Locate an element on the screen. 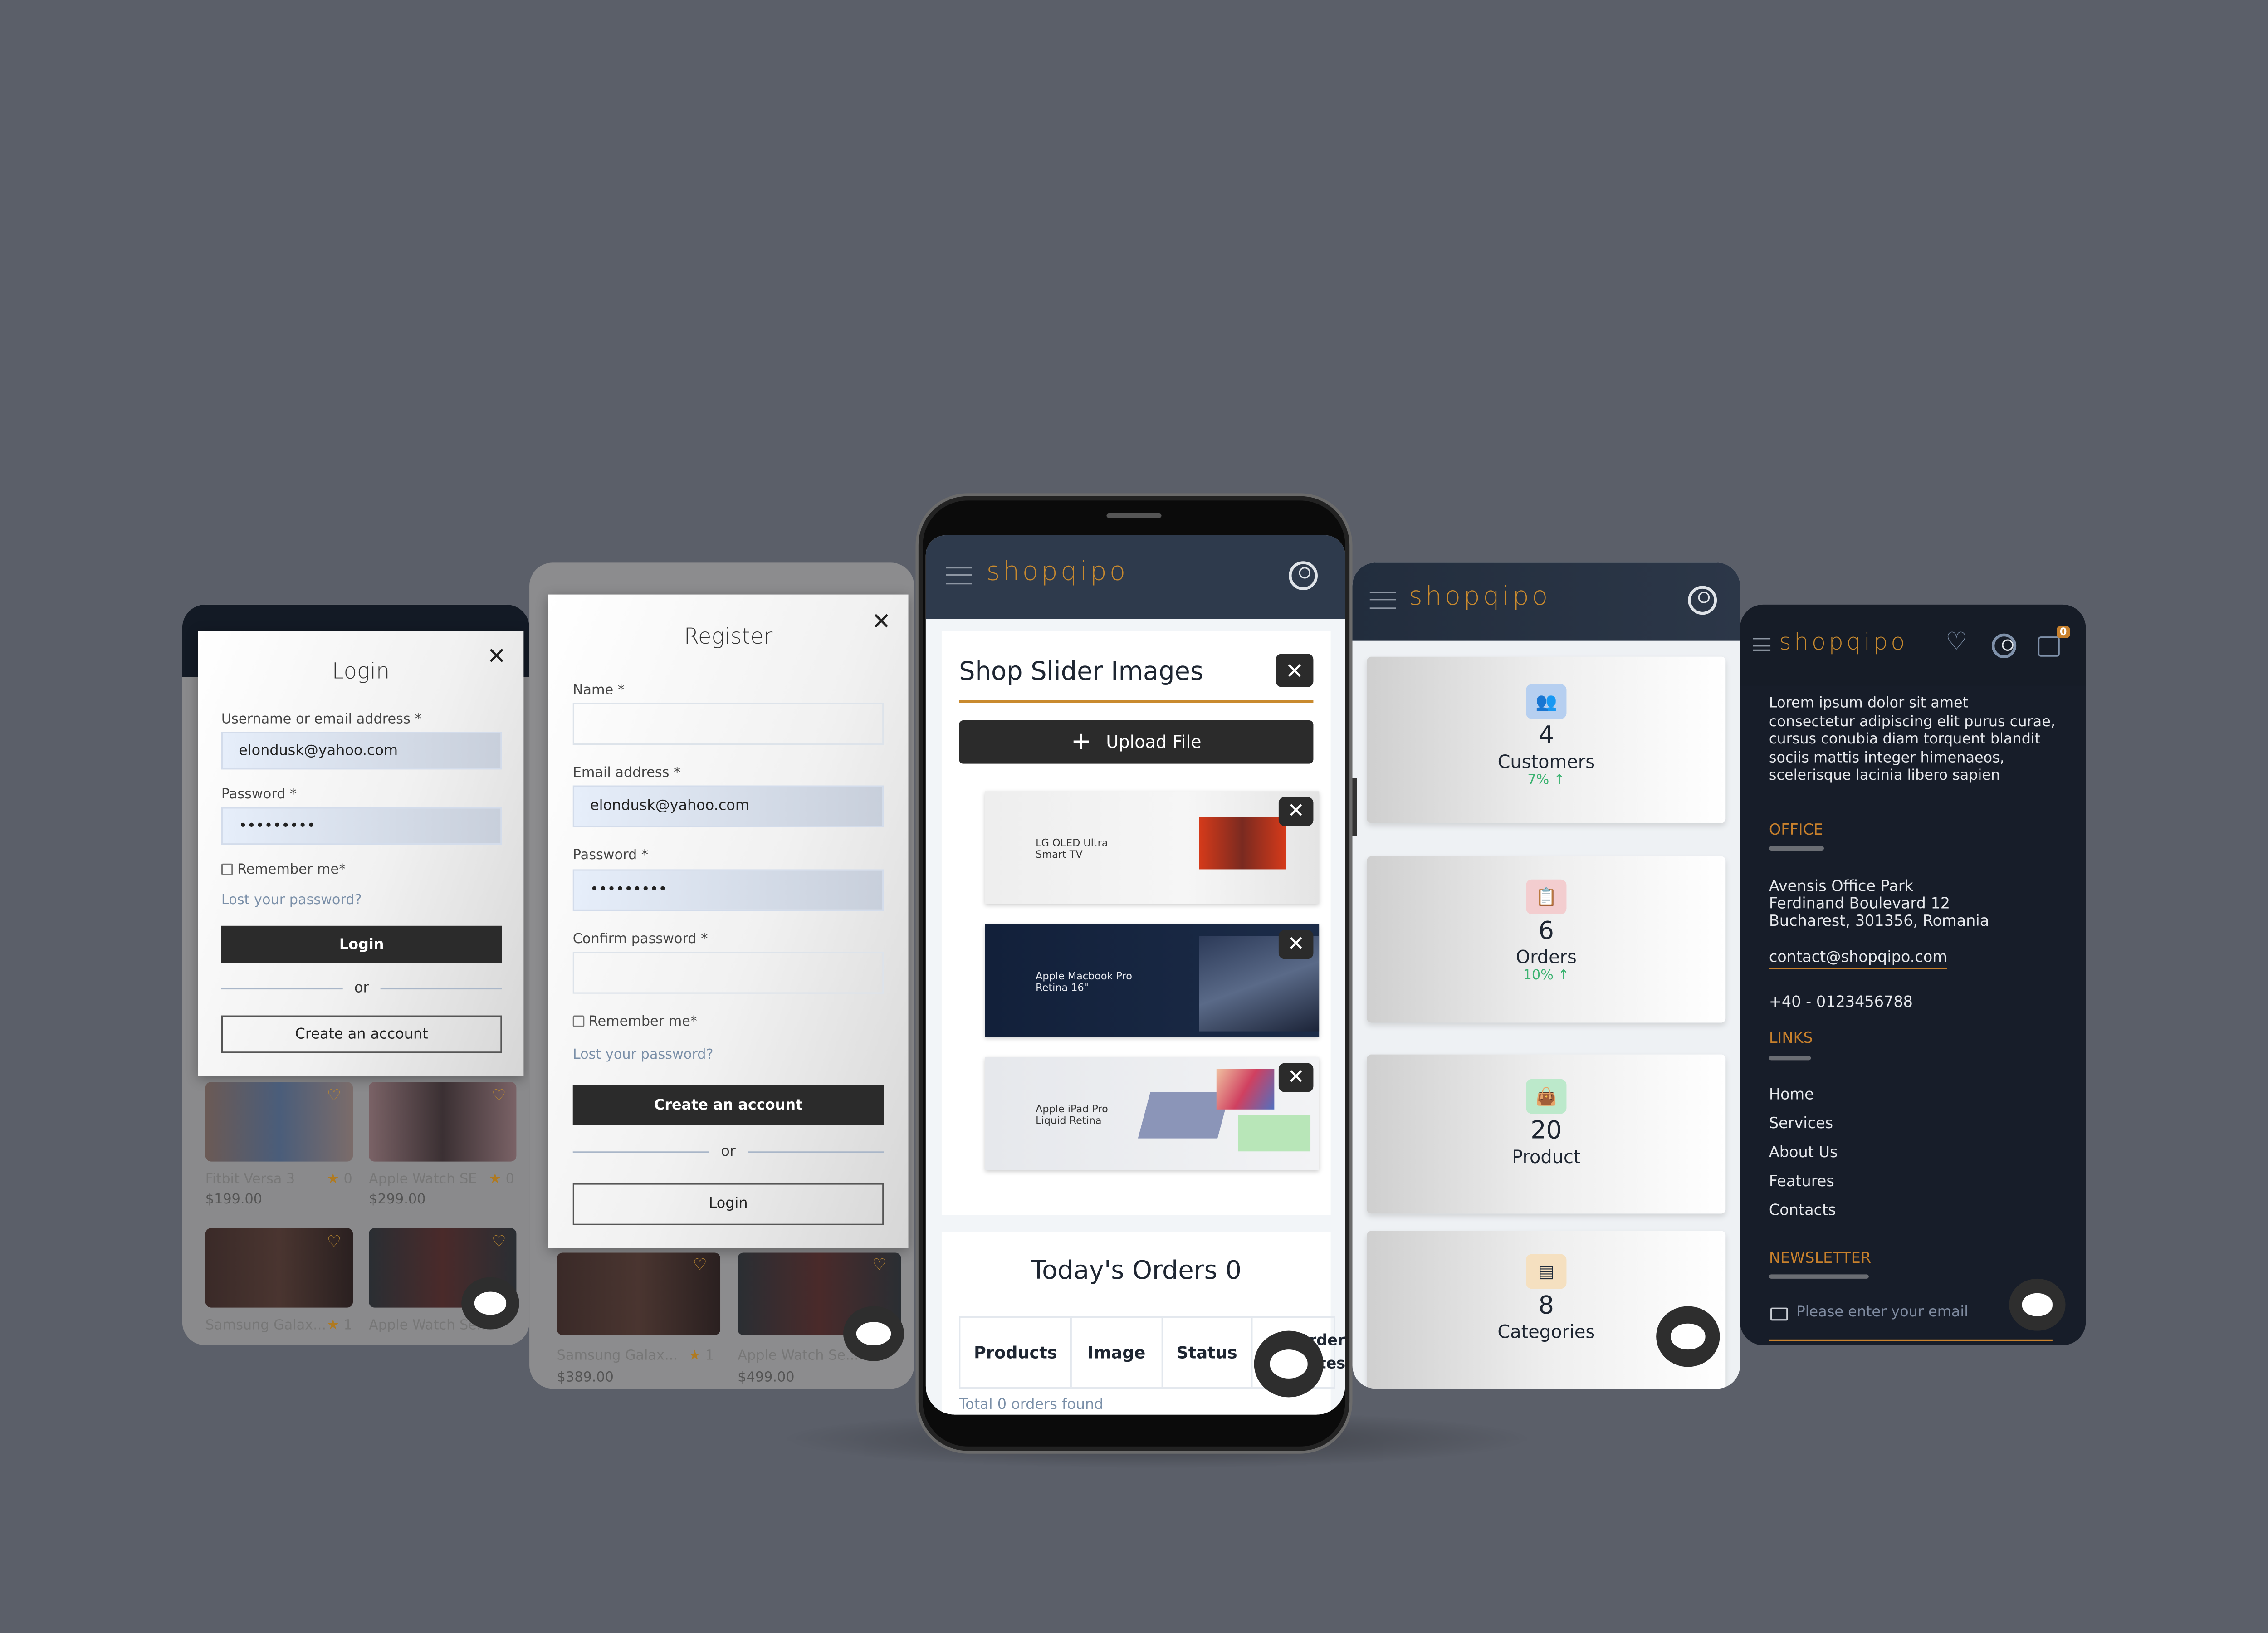  stat-label: Orders is located at coordinates (1546, 957).